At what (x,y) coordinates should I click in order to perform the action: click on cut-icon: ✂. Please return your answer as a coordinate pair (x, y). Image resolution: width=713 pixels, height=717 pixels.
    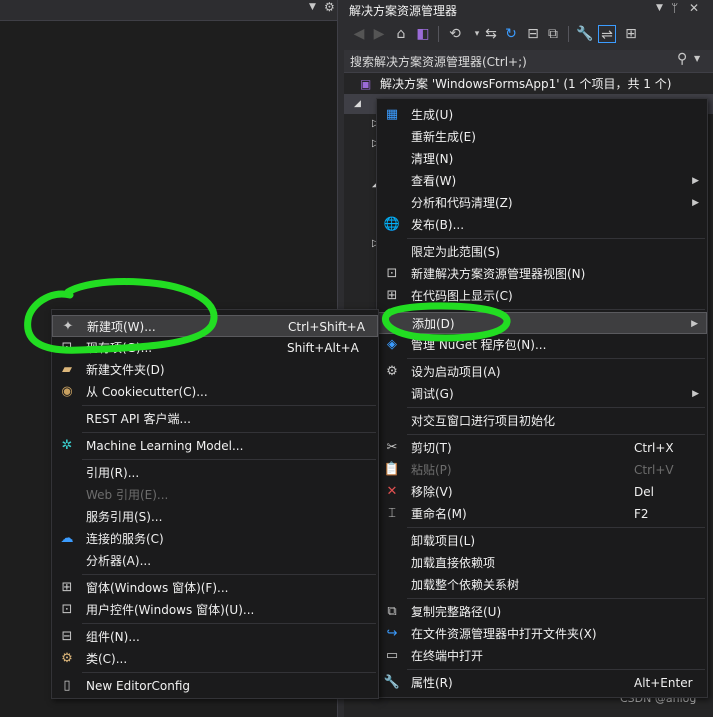
    Looking at the image, I should click on (392, 447).